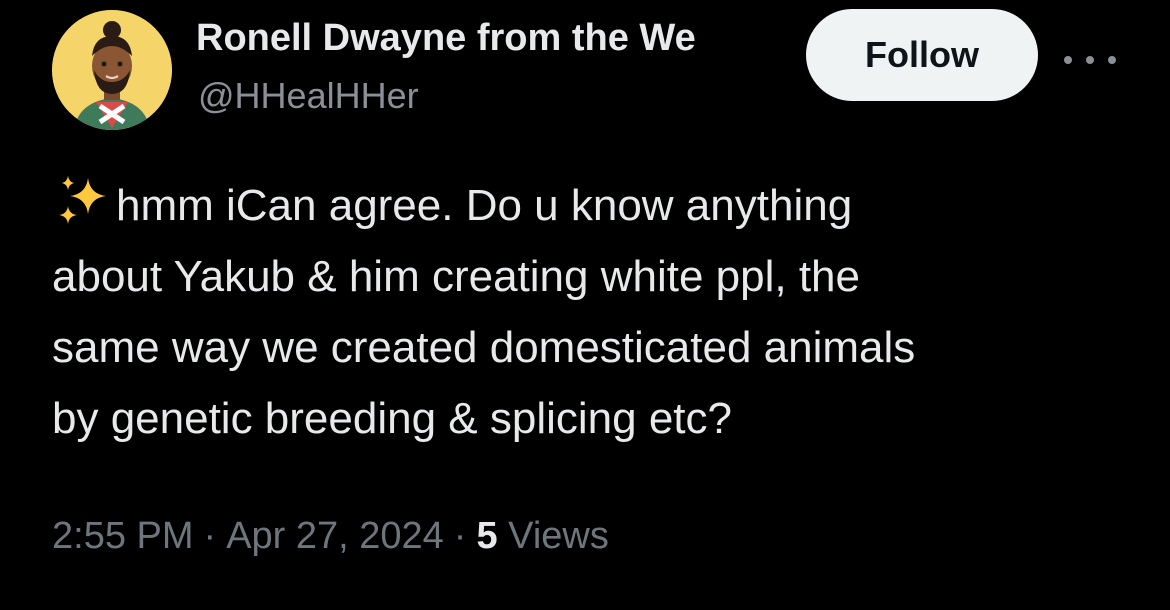 Image resolution: width=1170 pixels, height=610 pixels. I want to click on tweet-time: 2:55 PM, so click(123, 536).